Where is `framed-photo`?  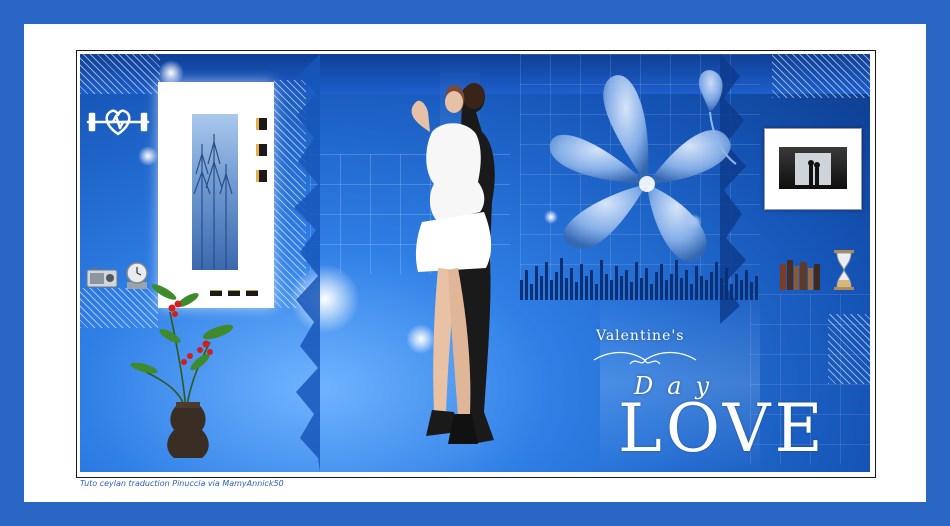
framed-photo is located at coordinates (813, 168).